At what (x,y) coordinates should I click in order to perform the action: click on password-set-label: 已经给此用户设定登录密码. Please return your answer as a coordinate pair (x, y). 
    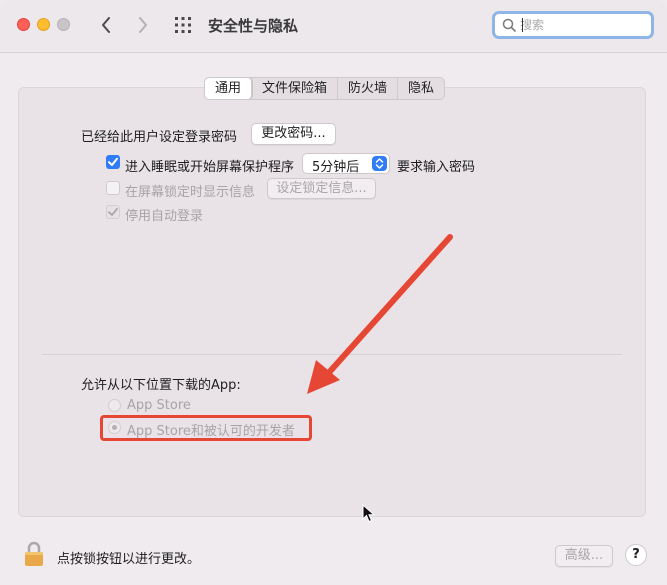
    Looking at the image, I should click on (159, 137).